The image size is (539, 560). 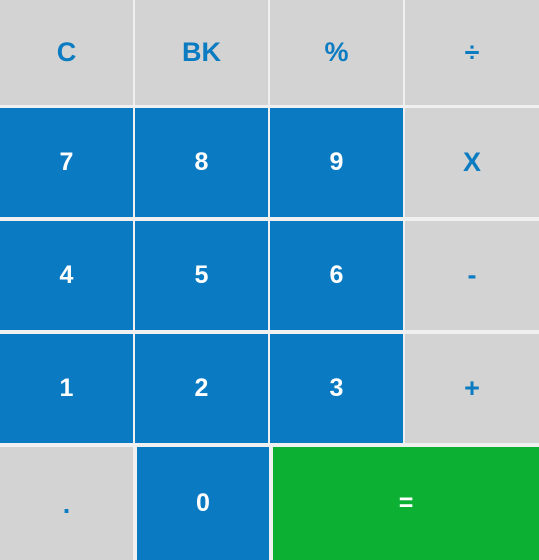 What do you see at coordinates (66, 52) in the screenshot?
I see `clear-button: C` at bounding box center [66, 52].